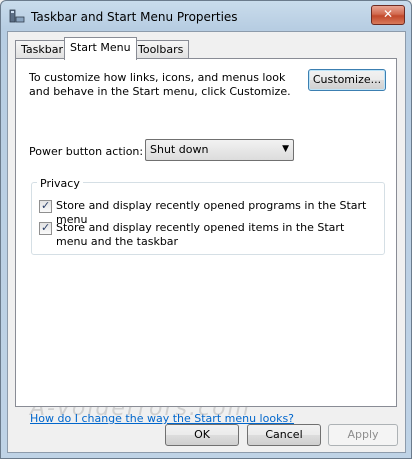  Describe the element at coordinates (202, 435) in the screenshot. I see `ok-button: OK` at that location.